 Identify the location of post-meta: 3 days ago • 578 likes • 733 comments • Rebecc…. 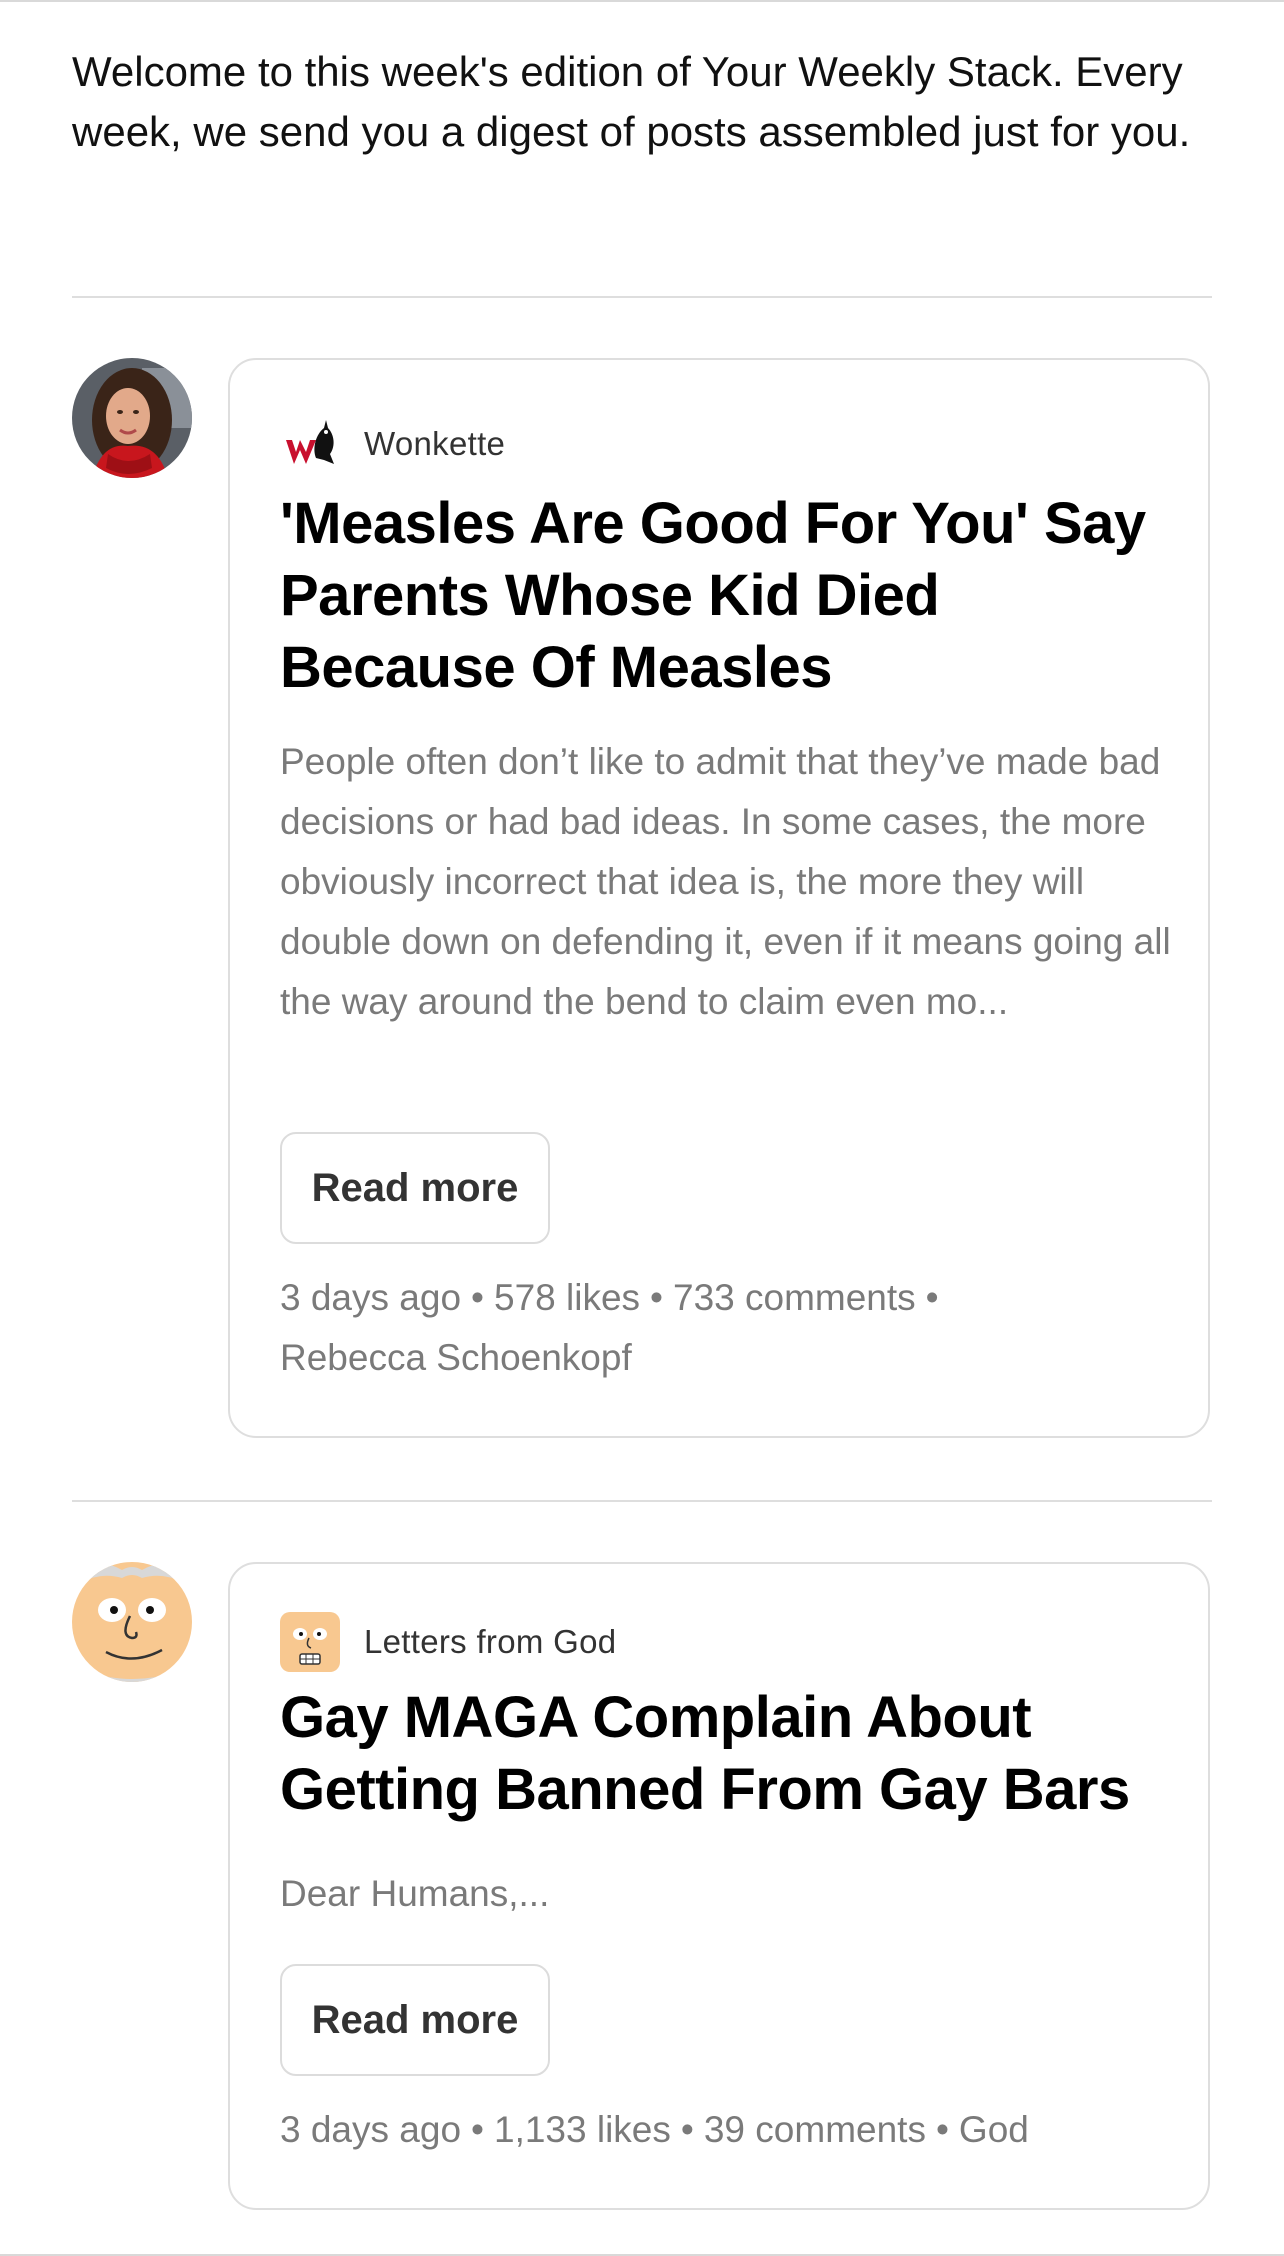
(730, 1328).